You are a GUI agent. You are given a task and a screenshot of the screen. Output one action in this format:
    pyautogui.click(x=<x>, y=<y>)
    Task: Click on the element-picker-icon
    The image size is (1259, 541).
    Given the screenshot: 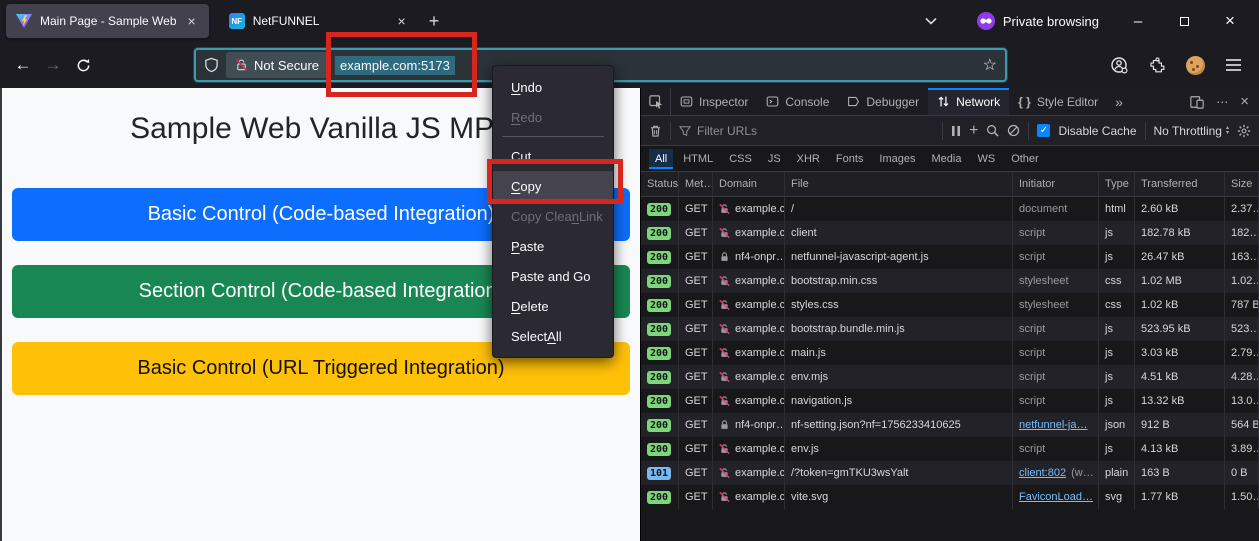 What is the action you would take?
    pyautogui.click(x=656, y=101)
    